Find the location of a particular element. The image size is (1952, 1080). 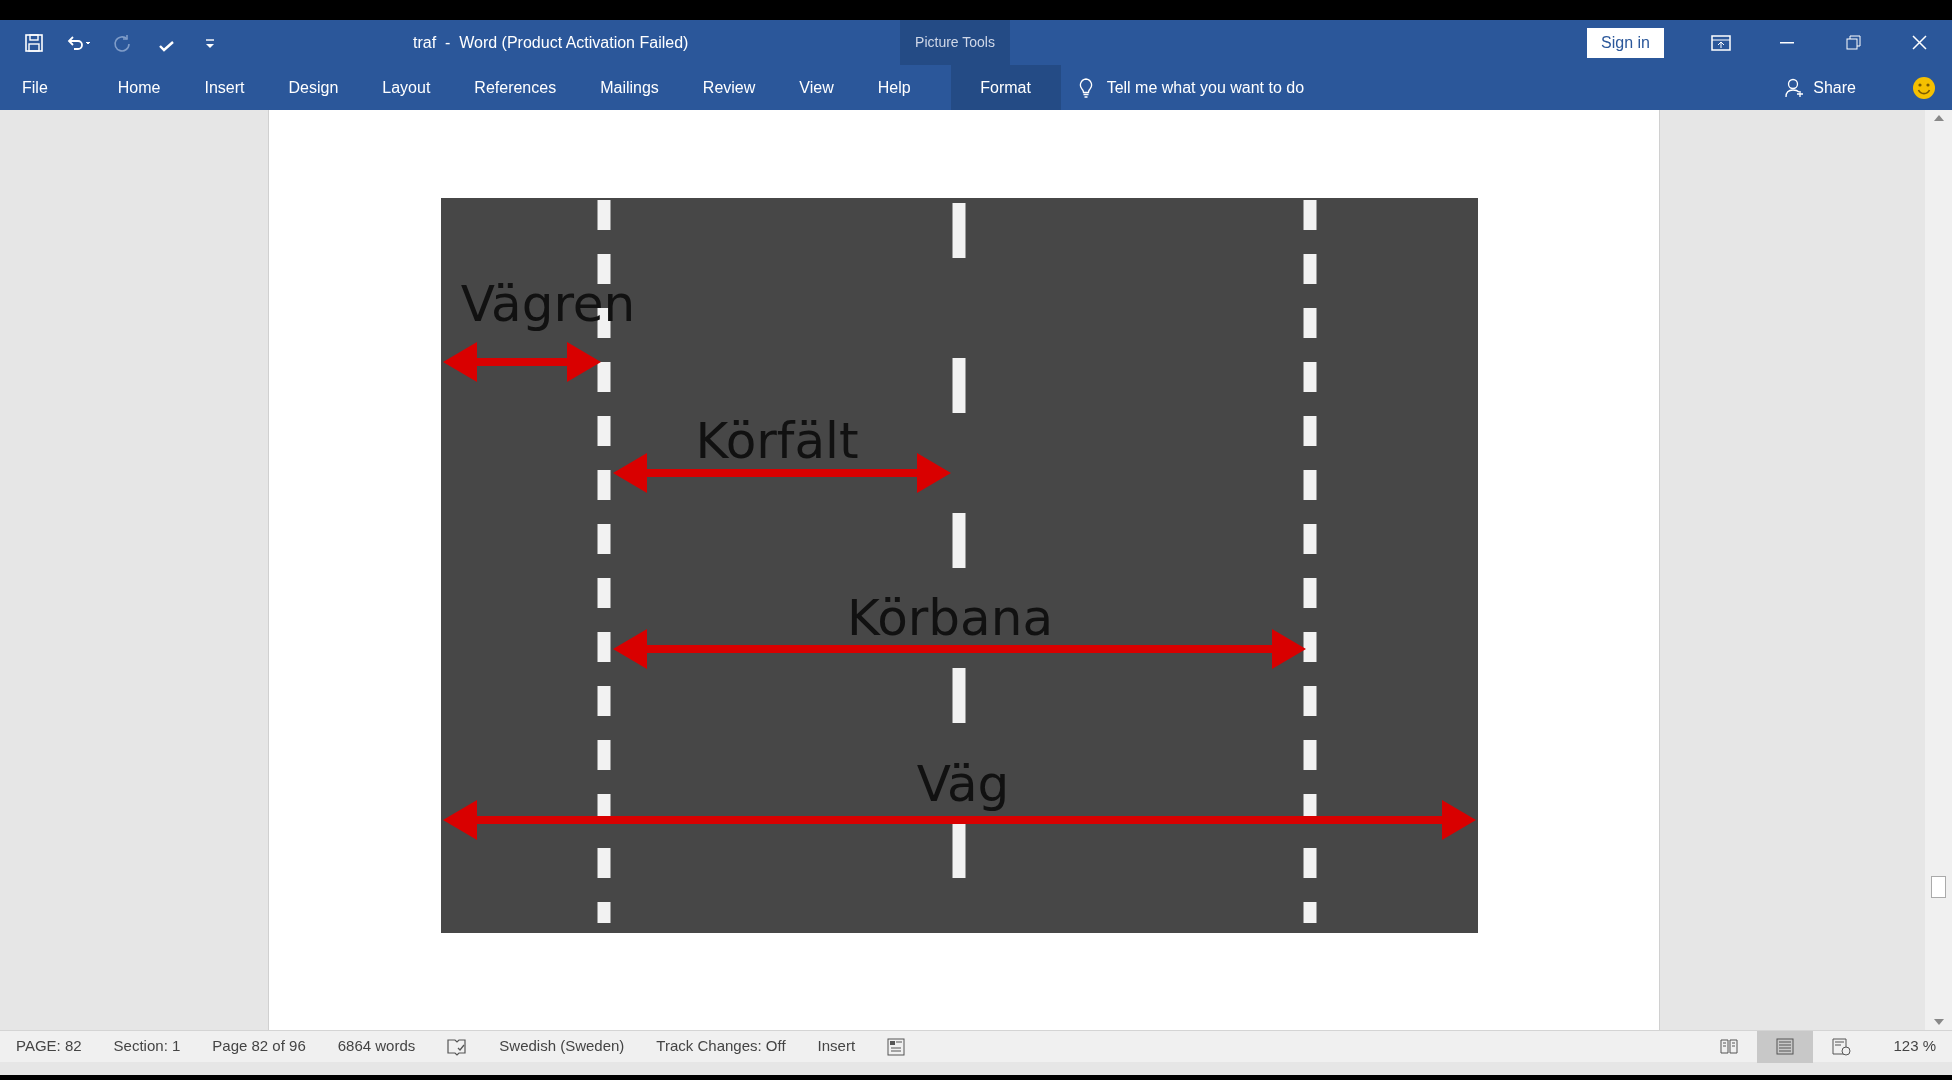

ribbon-tab: Mailings is located at coordinates (629, 87).